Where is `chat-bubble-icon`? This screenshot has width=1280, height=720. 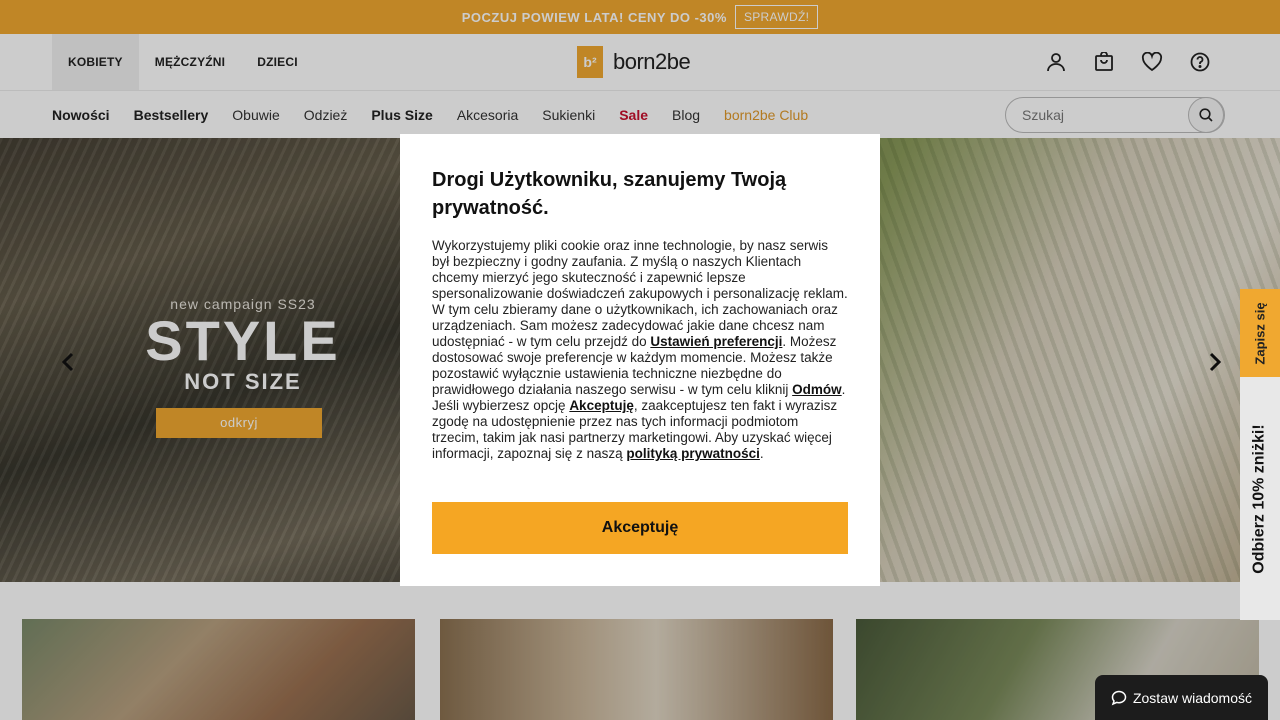 chat-bubble-icon is located at coordinates (1119, 697).